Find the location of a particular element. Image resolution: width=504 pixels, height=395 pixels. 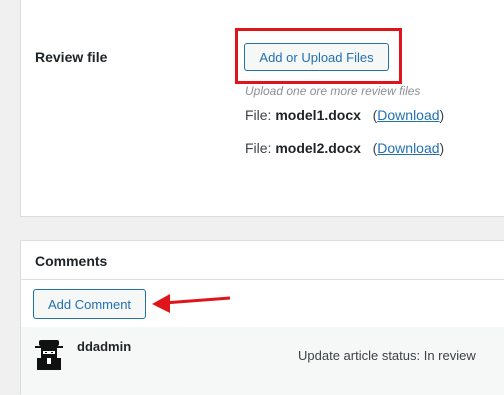

comment-text: Update article status: In review is located at coordinates (387, 355).